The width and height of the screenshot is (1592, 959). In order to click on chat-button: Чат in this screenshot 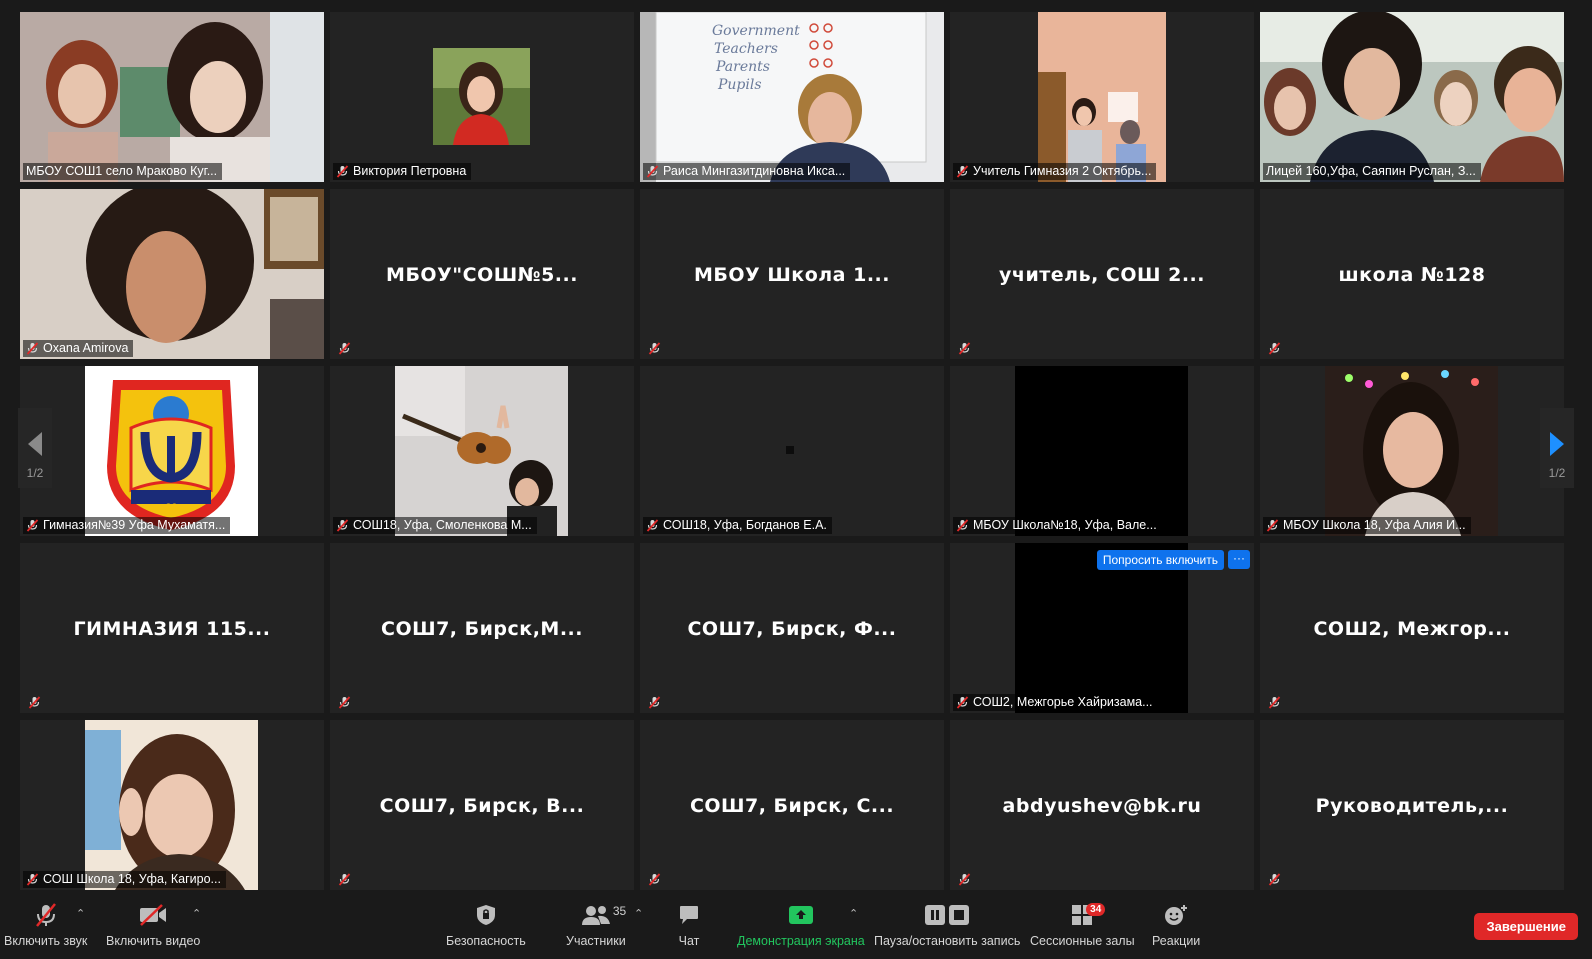, I will do `click(689, 924)`.